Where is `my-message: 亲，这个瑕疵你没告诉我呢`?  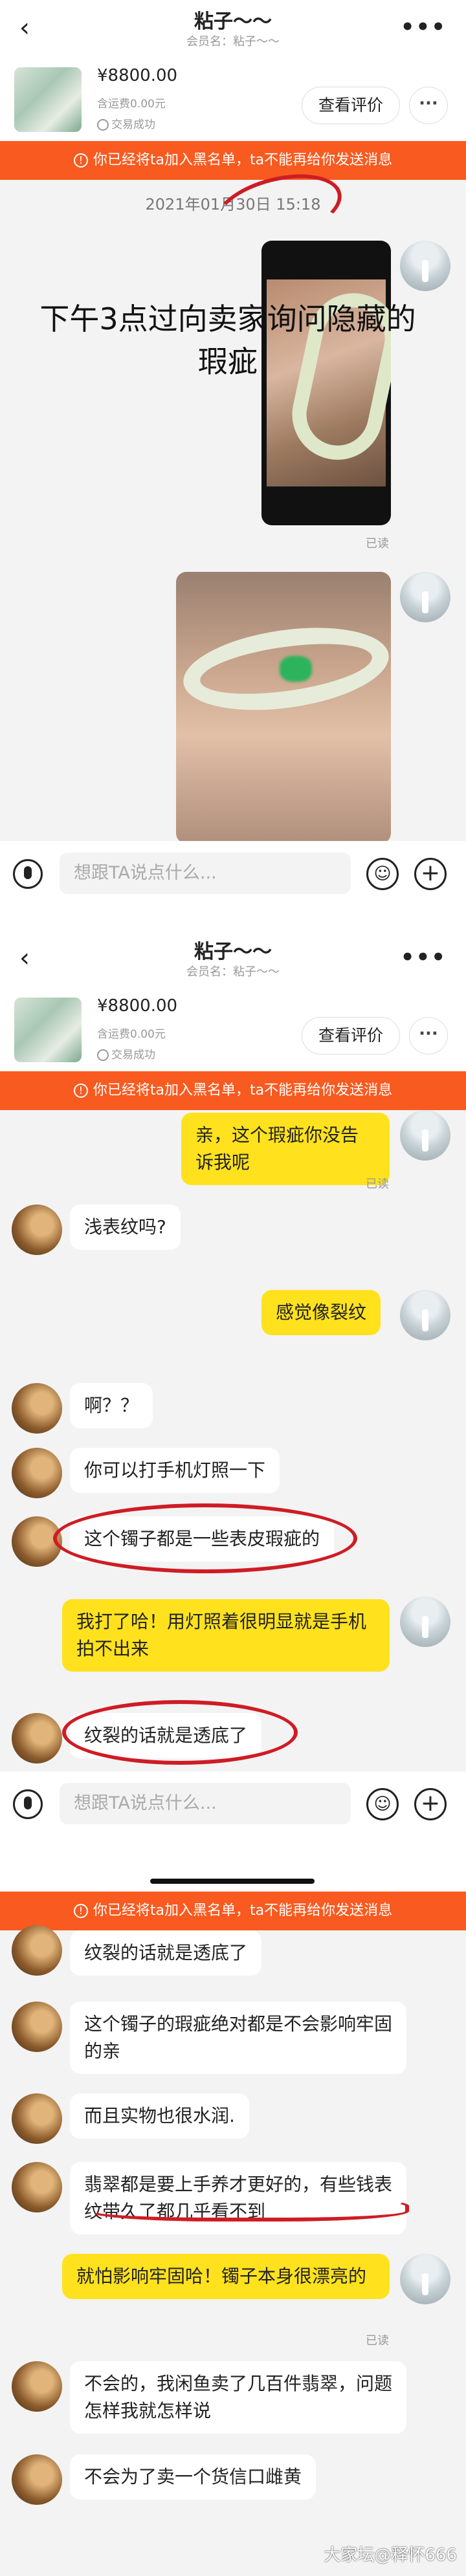
my-message: 亲，这个瑕疵你没告诉我呢 is located at coordinates (285, 1149).